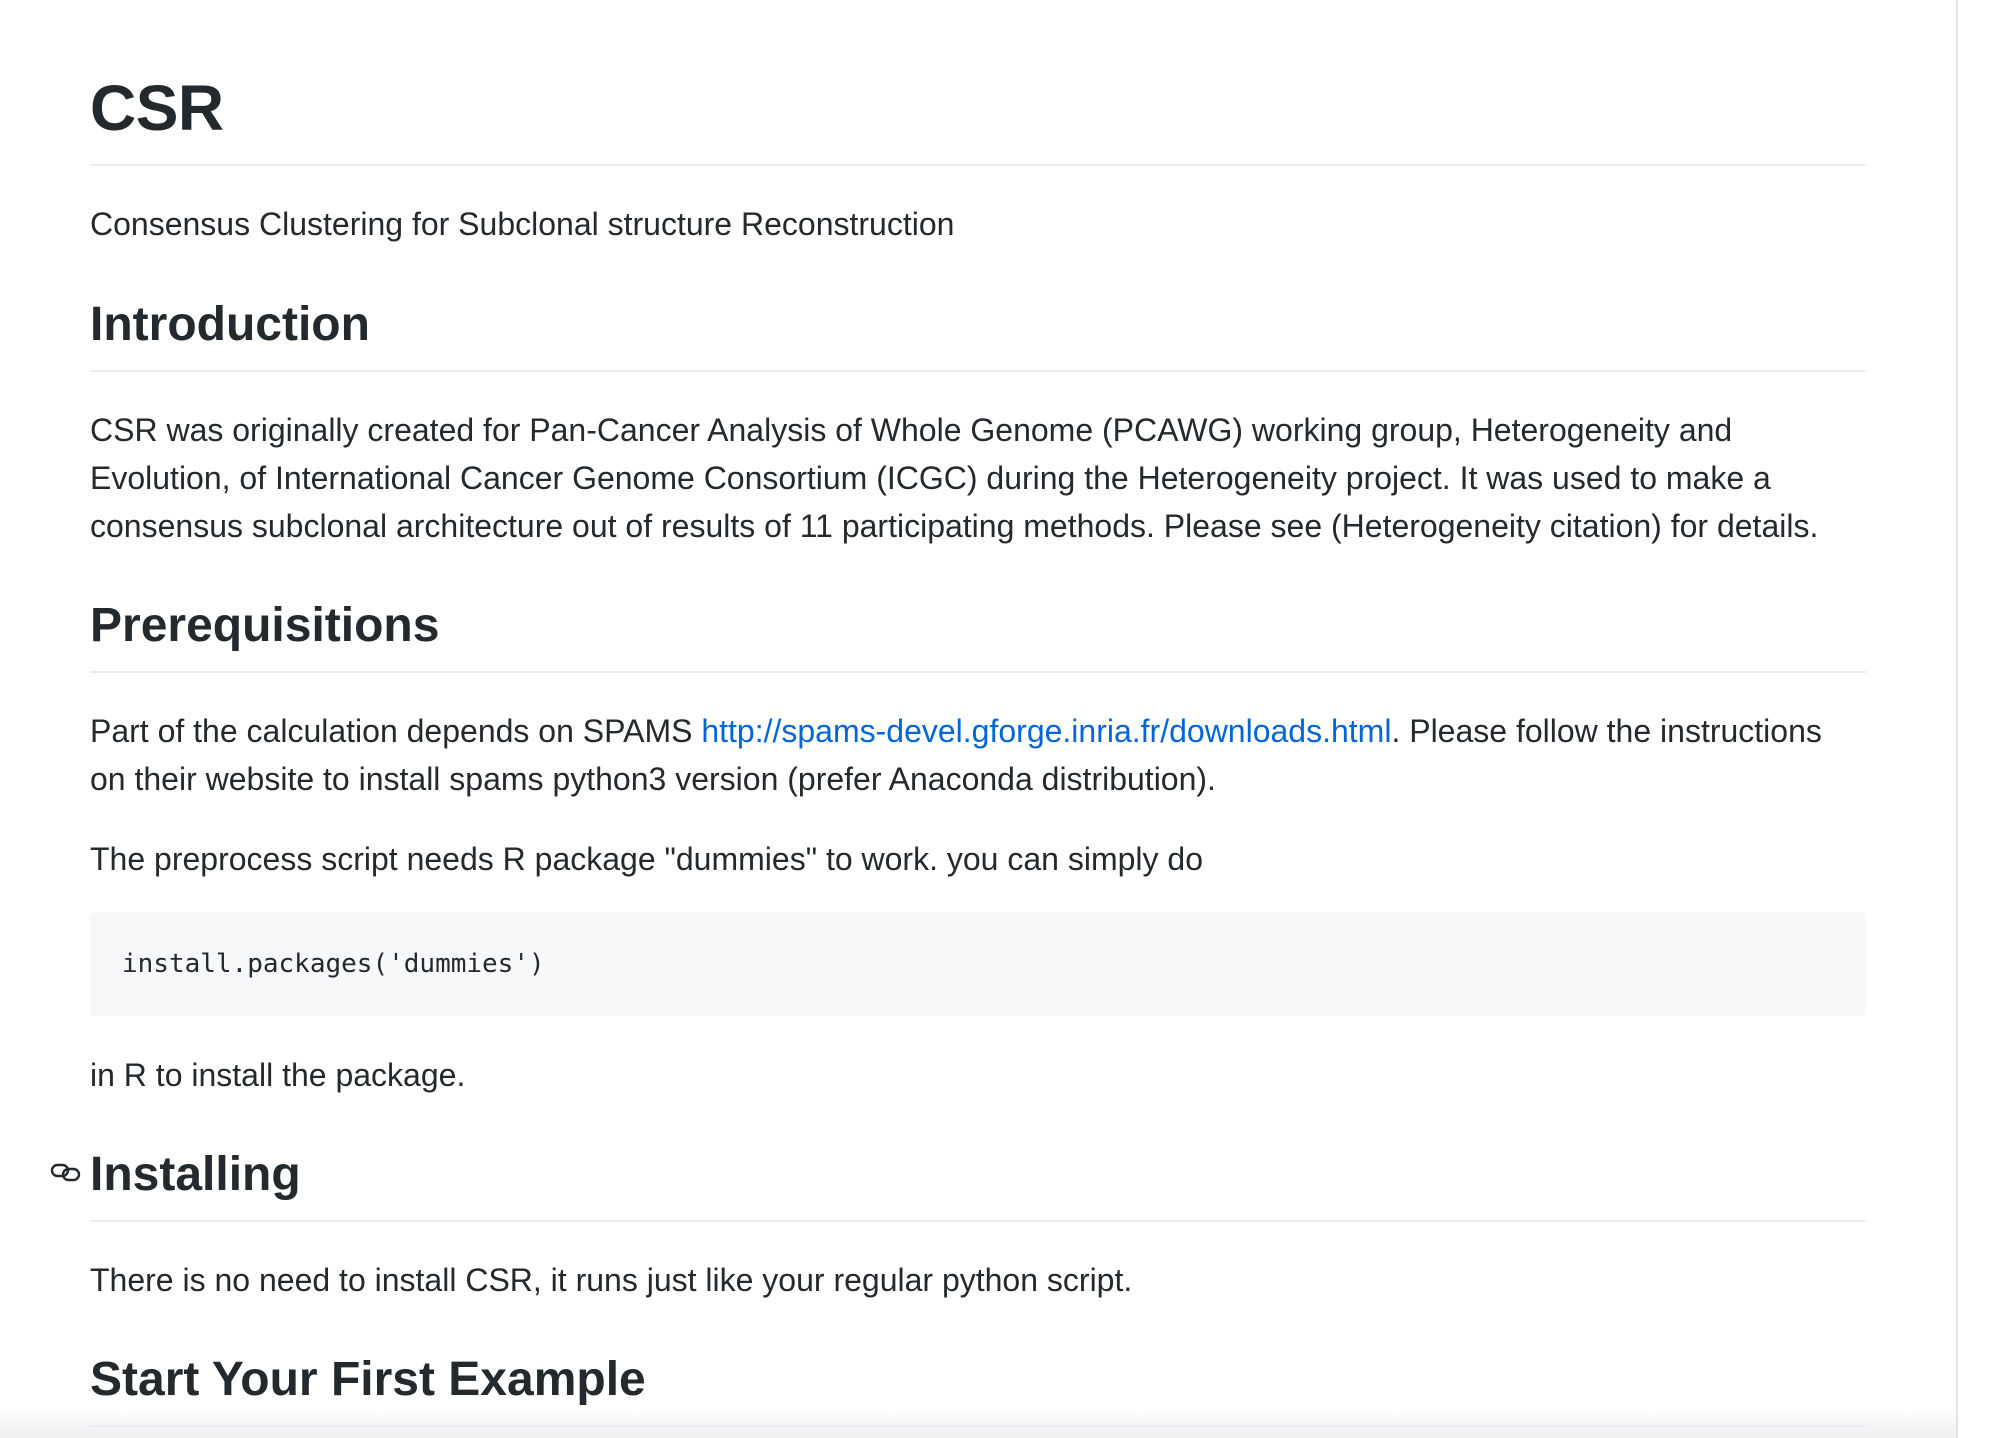 The width and height of the screenshot is (2004, 1438). What do you see at coordinates (978, 371) in the screenshot?
I see `introduction-divider` at bounding box center [978, 371].